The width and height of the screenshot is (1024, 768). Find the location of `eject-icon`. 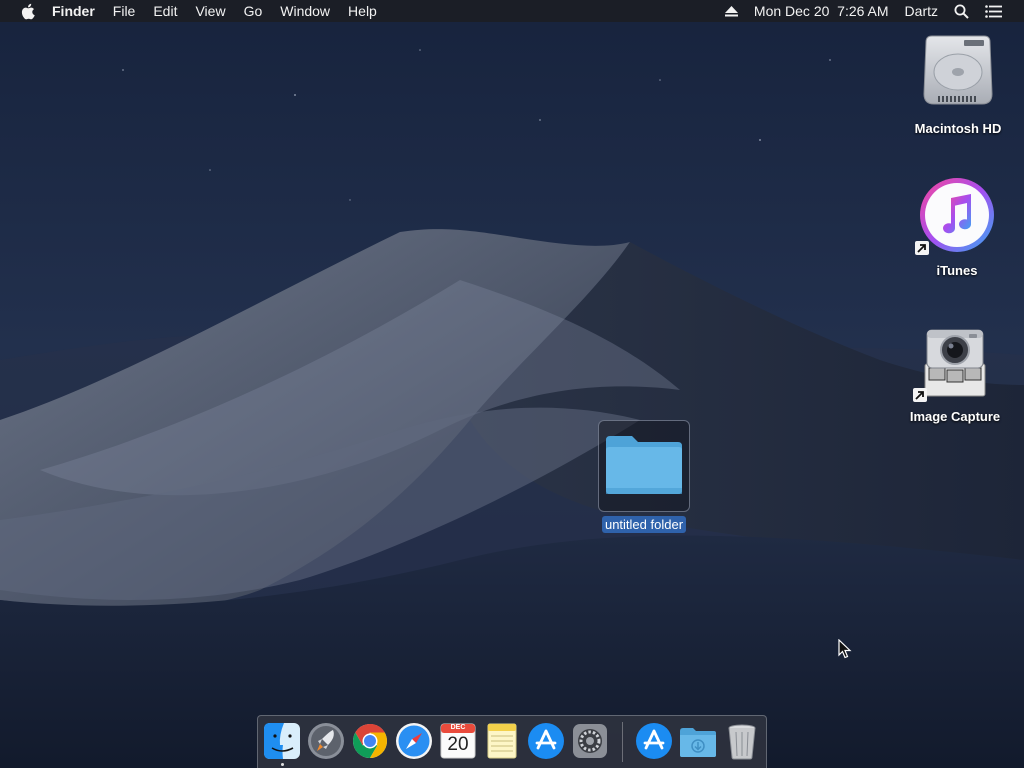

eject-icon is located at coordinates (731, 11).